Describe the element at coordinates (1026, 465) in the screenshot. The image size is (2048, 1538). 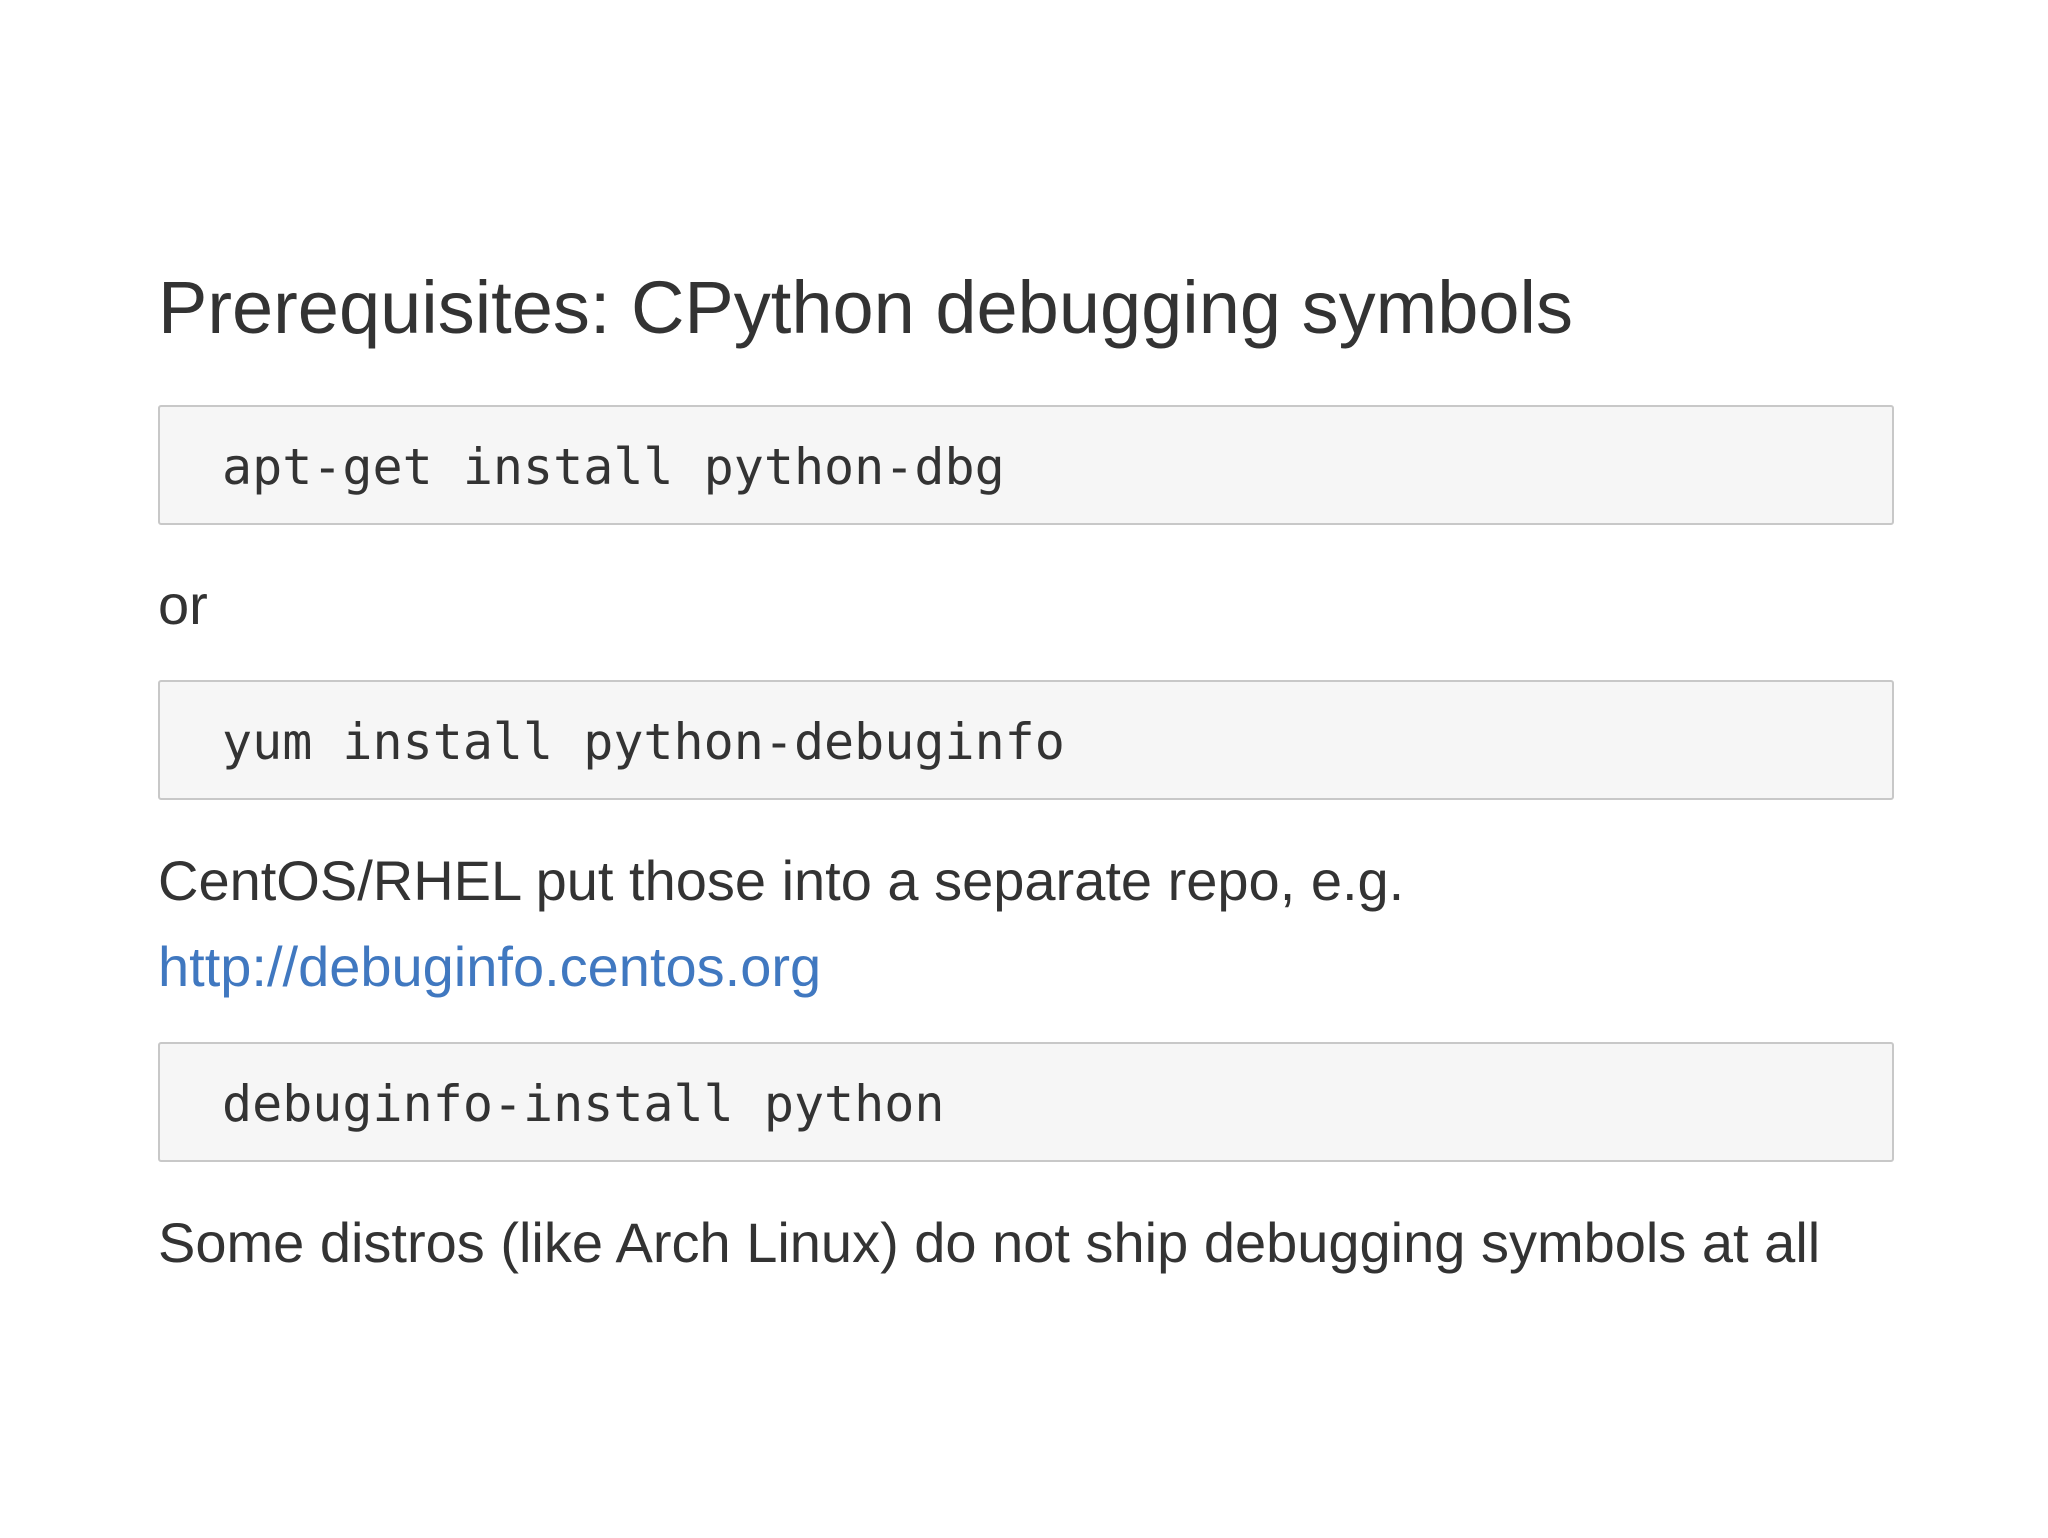
I see `code-block-apt: apt-get install python-dbg` at that location.